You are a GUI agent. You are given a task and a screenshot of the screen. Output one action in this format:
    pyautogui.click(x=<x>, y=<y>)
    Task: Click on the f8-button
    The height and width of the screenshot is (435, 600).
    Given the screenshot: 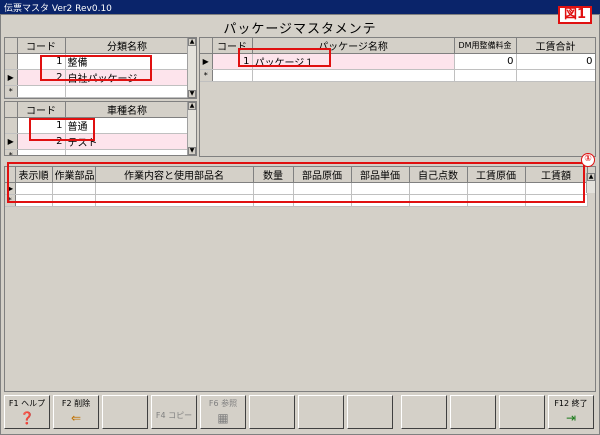 What is the action you would take?
    pyautogui.click(x=321, y=412)
    